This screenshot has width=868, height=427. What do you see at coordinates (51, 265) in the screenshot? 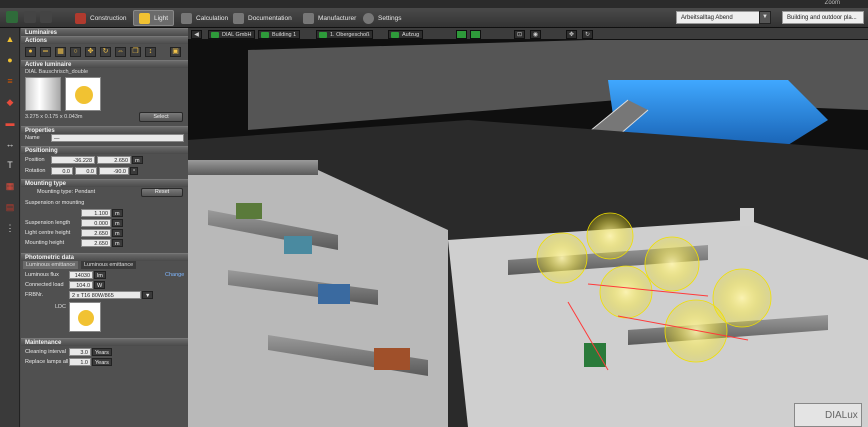
I see `tab-luminous-emittance-1: Luminous emittance` at bounding box center [51, 265].